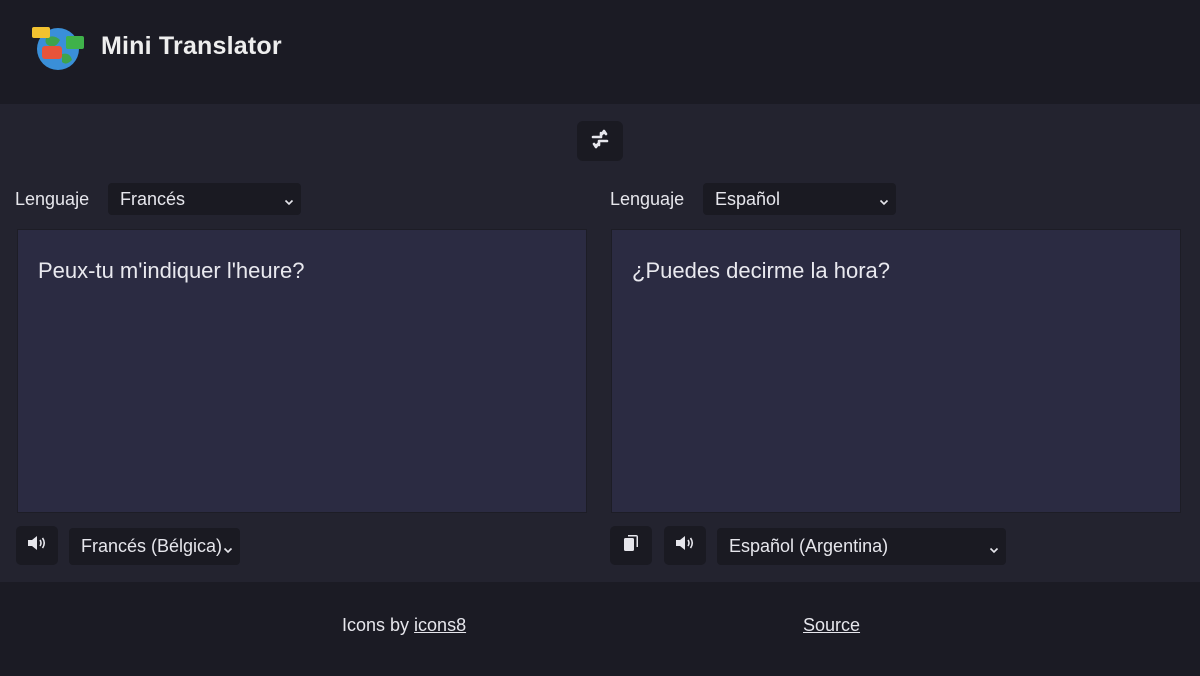 Image resolution: width=1200 pixels, height=676 pixels. I want to click on source-link: Source, so click(831, 625).